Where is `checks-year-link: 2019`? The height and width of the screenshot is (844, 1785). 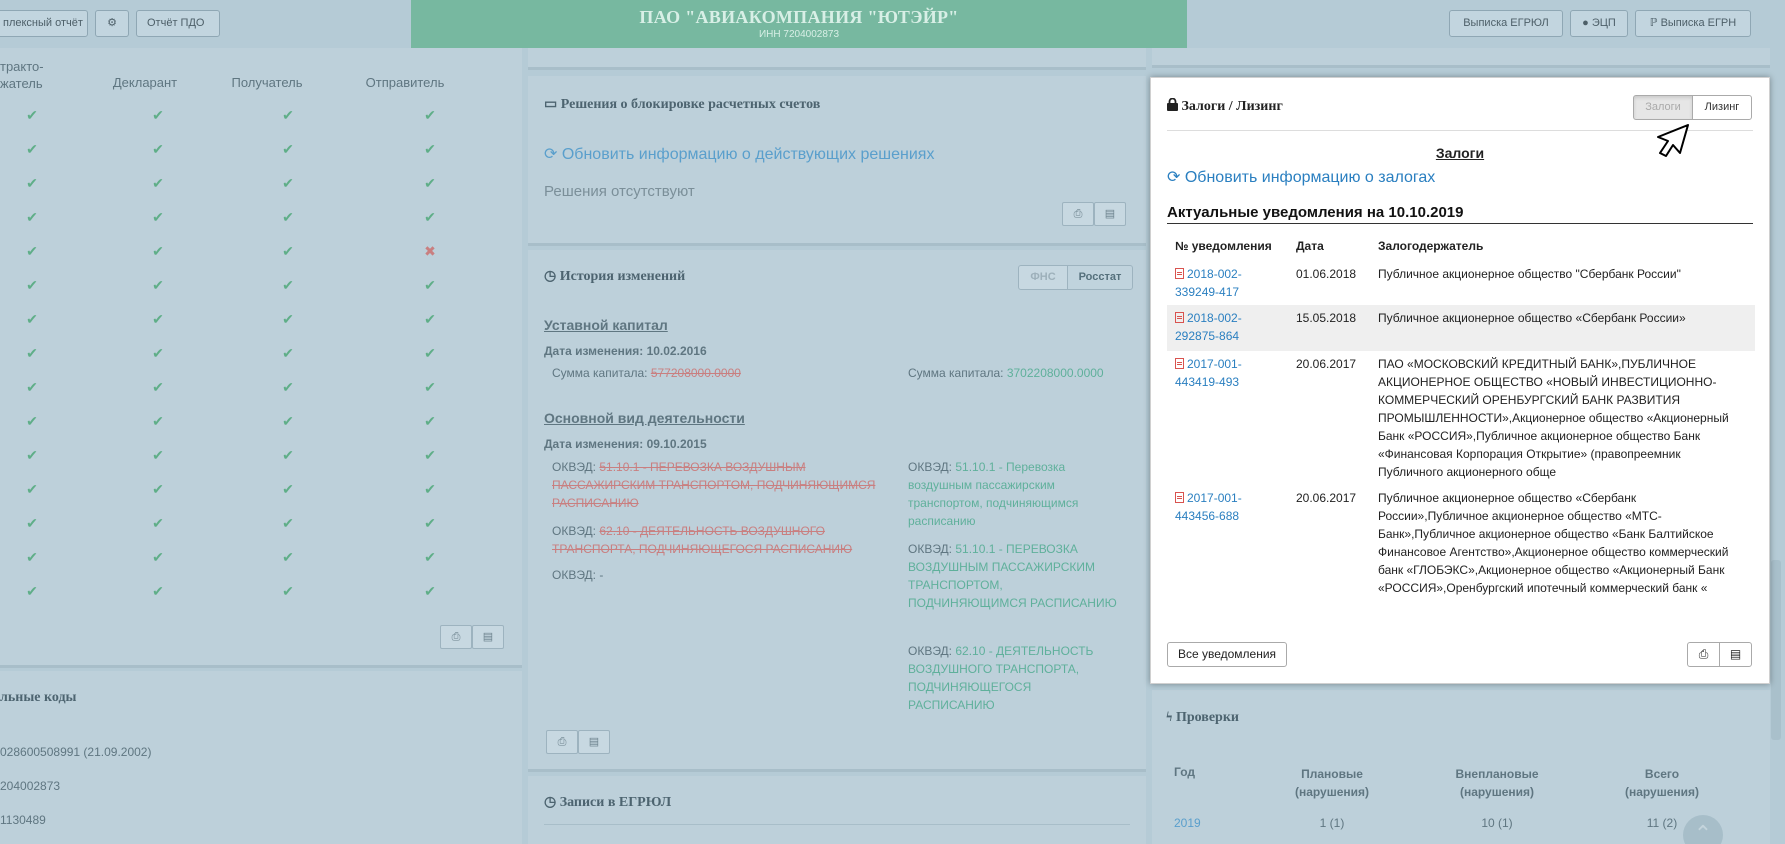 checks-year-link: 2019 is located at coordinates (1187, 823).